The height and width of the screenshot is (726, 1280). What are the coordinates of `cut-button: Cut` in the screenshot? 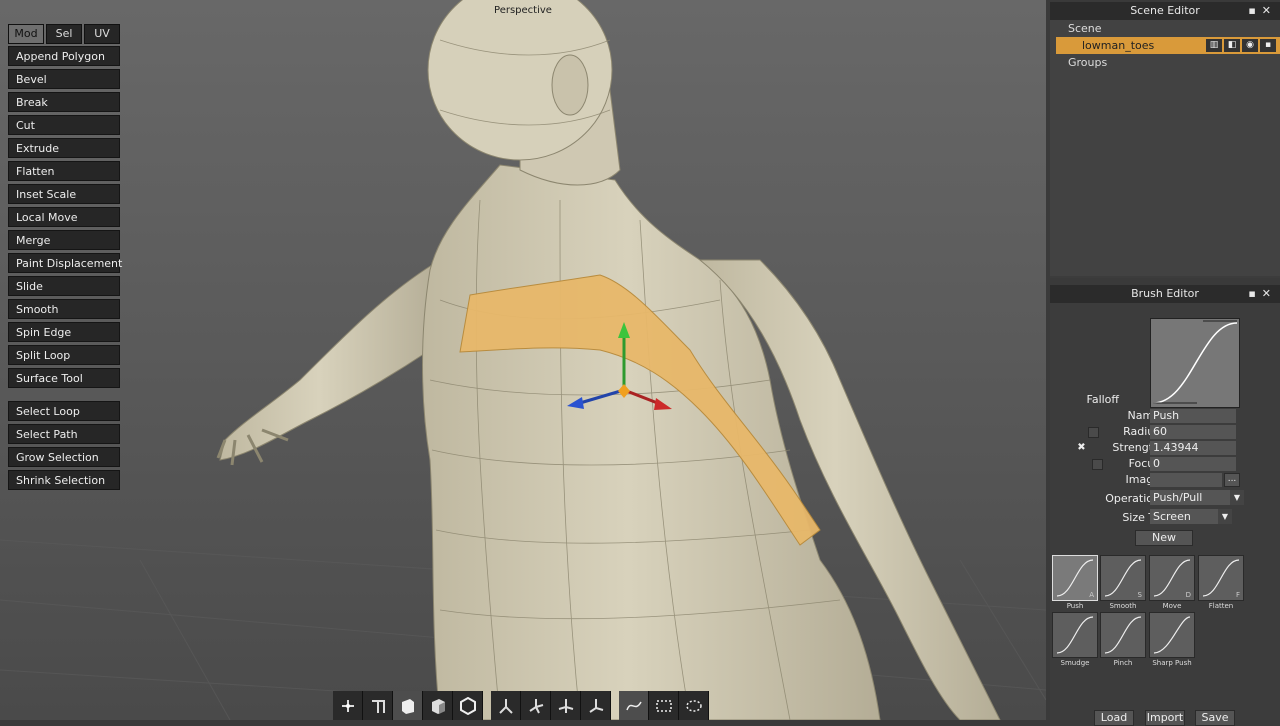 It's located at (64, 125).